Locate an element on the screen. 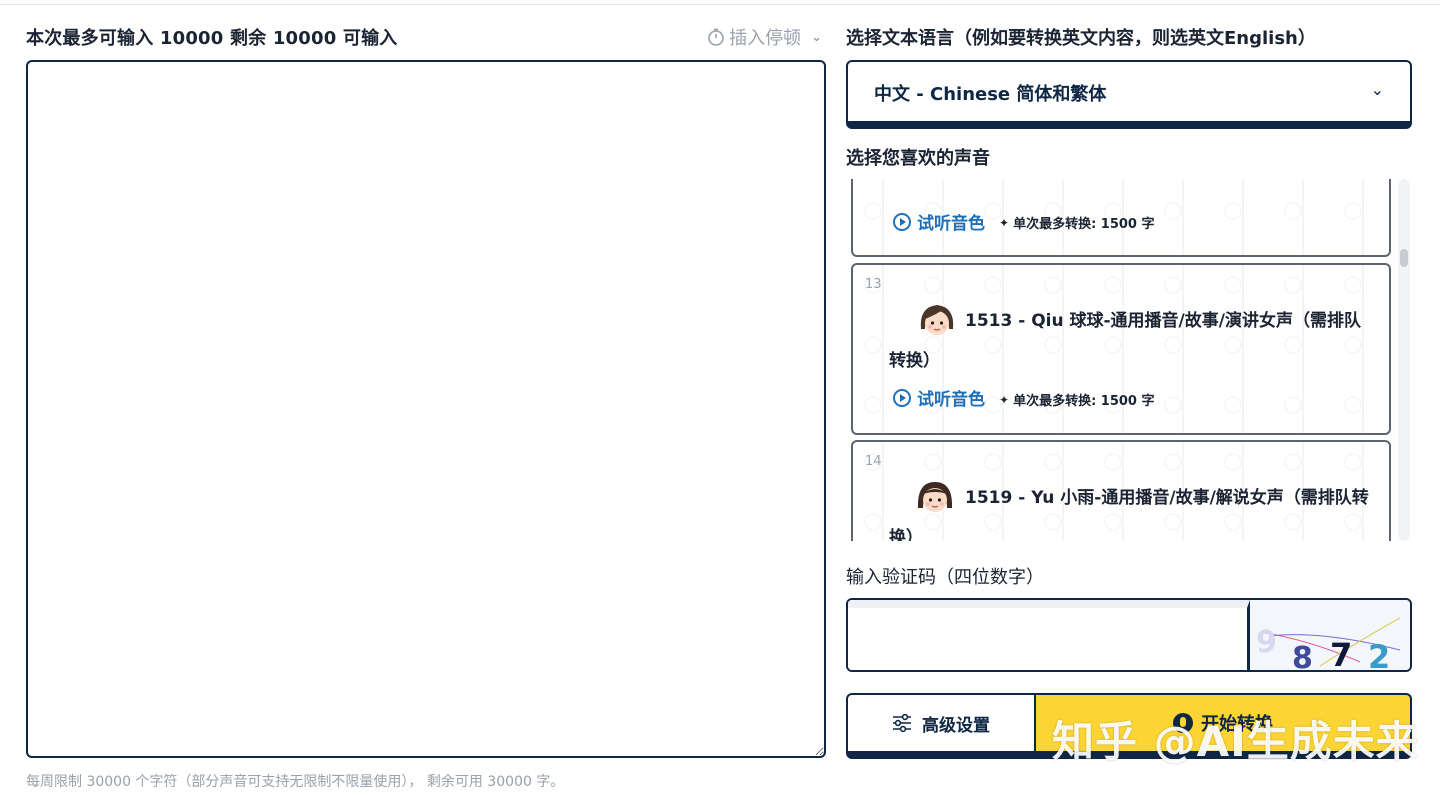 This screenshot has height=798, width=1440. voice-name: 1513 - Qiu 球球-通用播音/故事/演讲女声（需排队转换） is located at coordinates (1125, 341).